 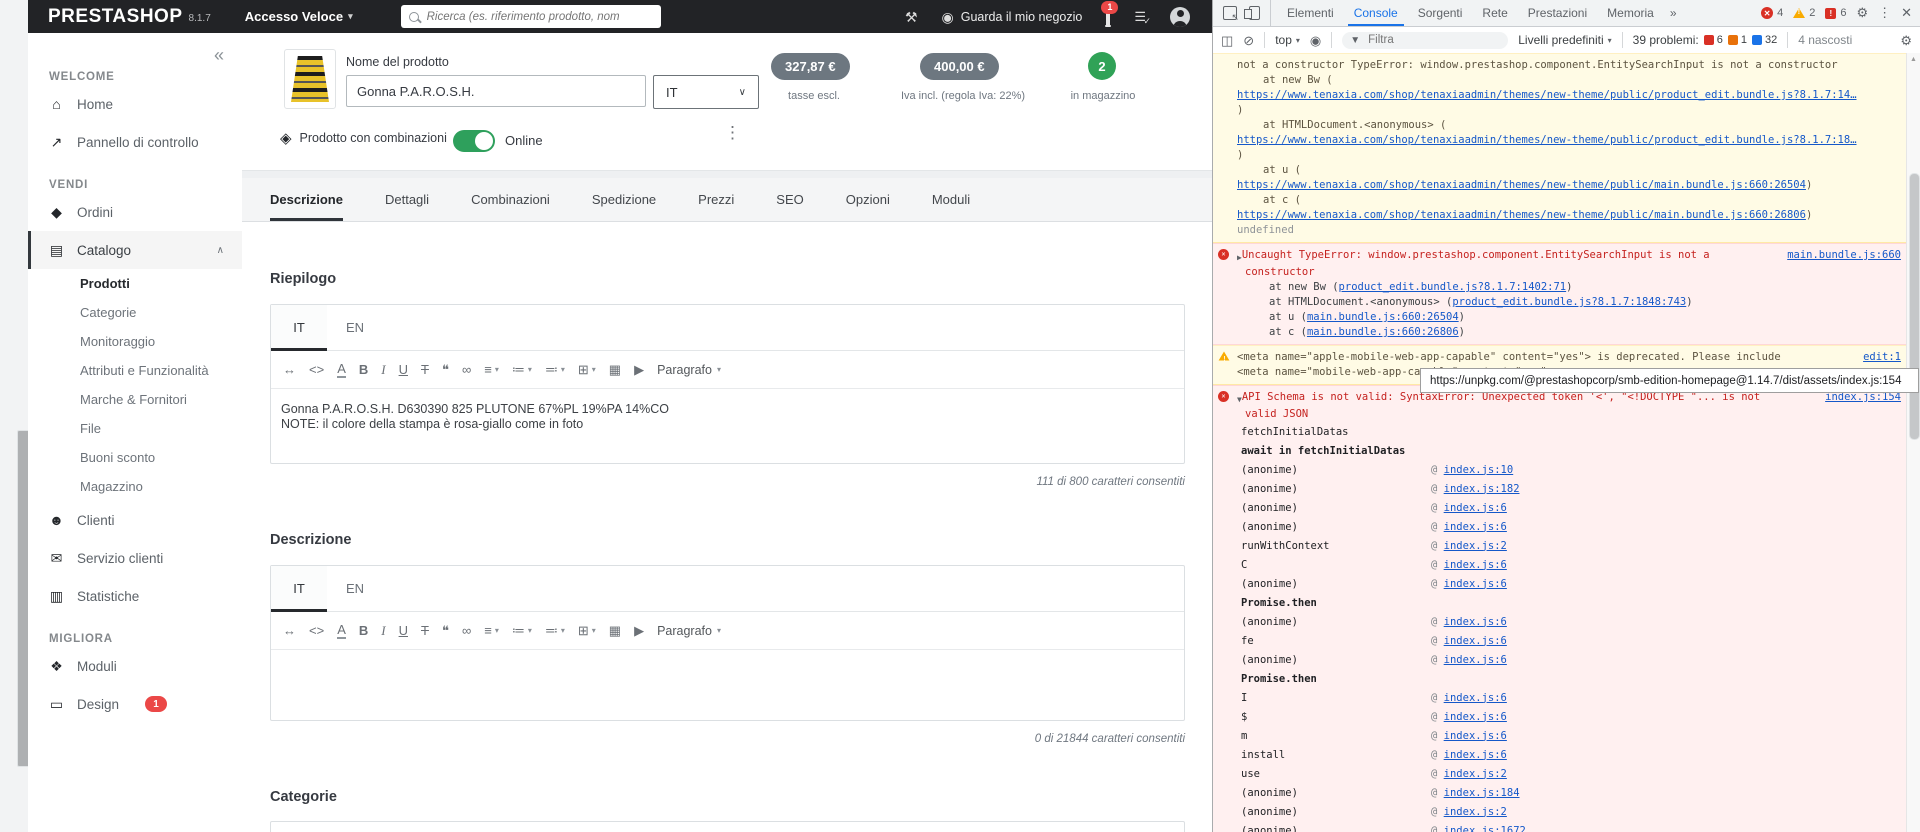 I want to click on sidebar-item-dashboard: ↗ Pannello di controllo, so click(x=135, y=142).